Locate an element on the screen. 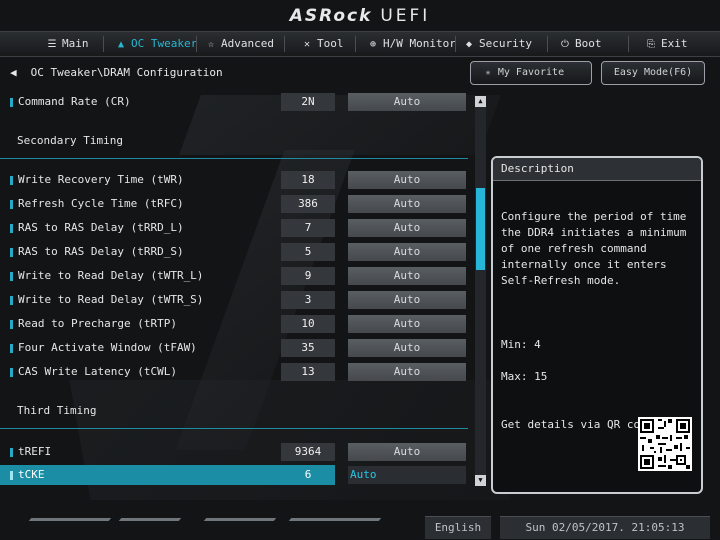  setting-value: 10 is located at coordinates (308, 324).